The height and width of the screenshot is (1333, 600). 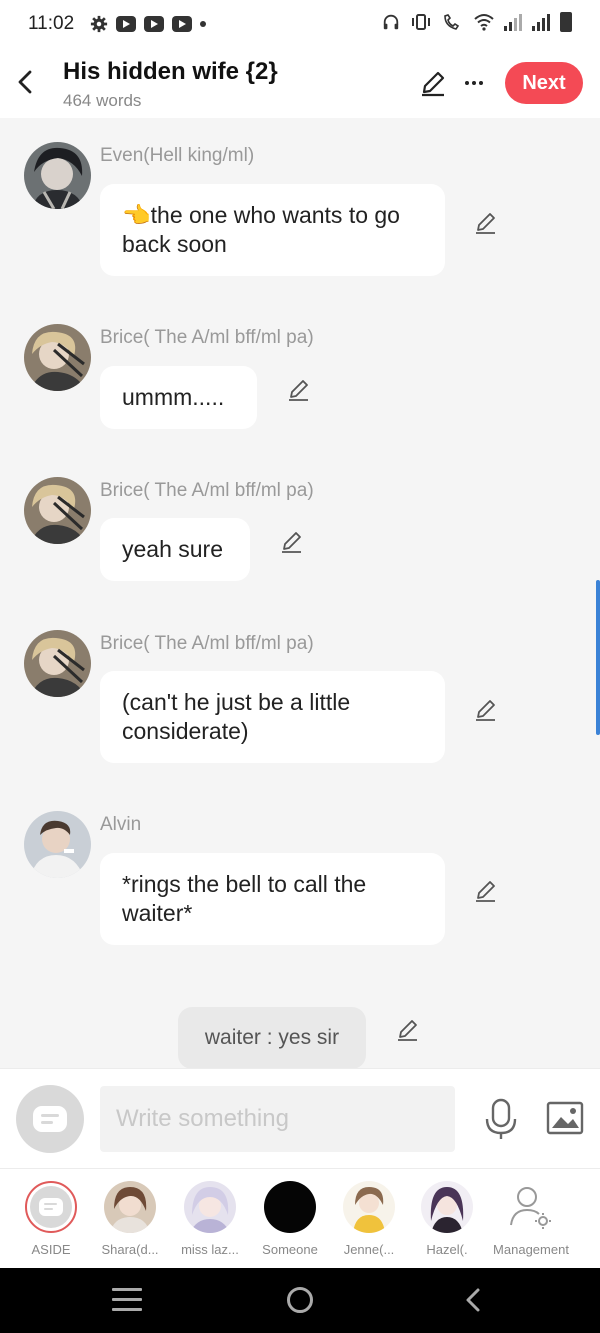 I want to click on image-upload-icon, so click(x=565, y=1118).